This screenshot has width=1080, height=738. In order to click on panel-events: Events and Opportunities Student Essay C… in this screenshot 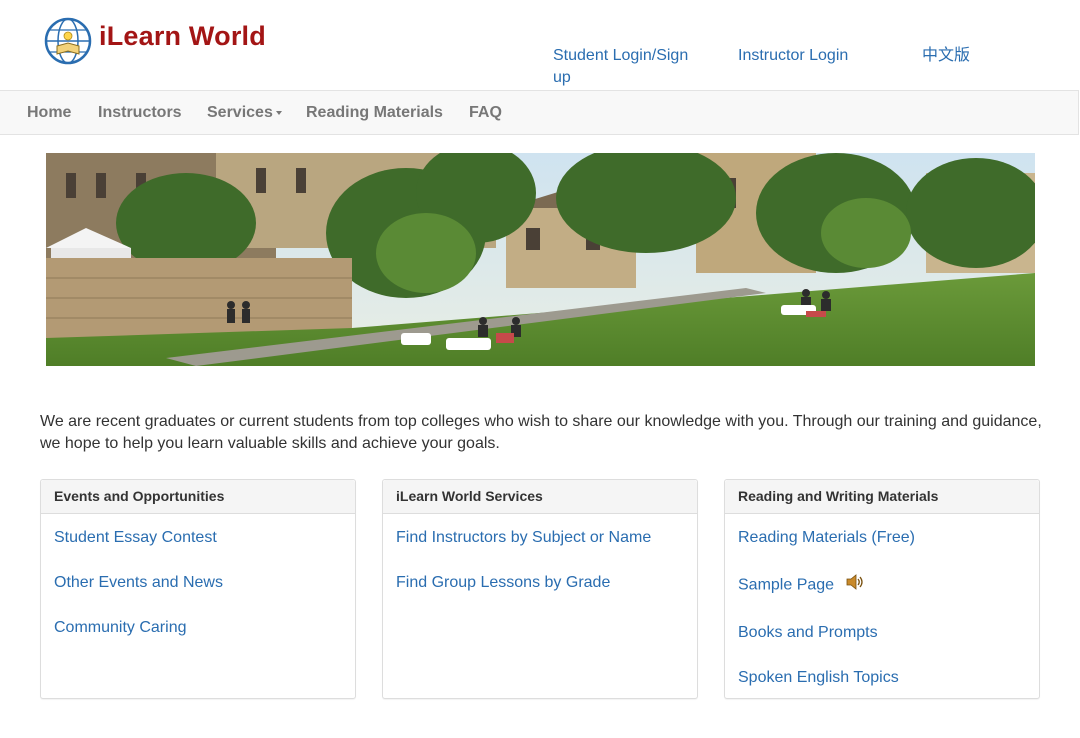, I will do `click(198, 589)`.